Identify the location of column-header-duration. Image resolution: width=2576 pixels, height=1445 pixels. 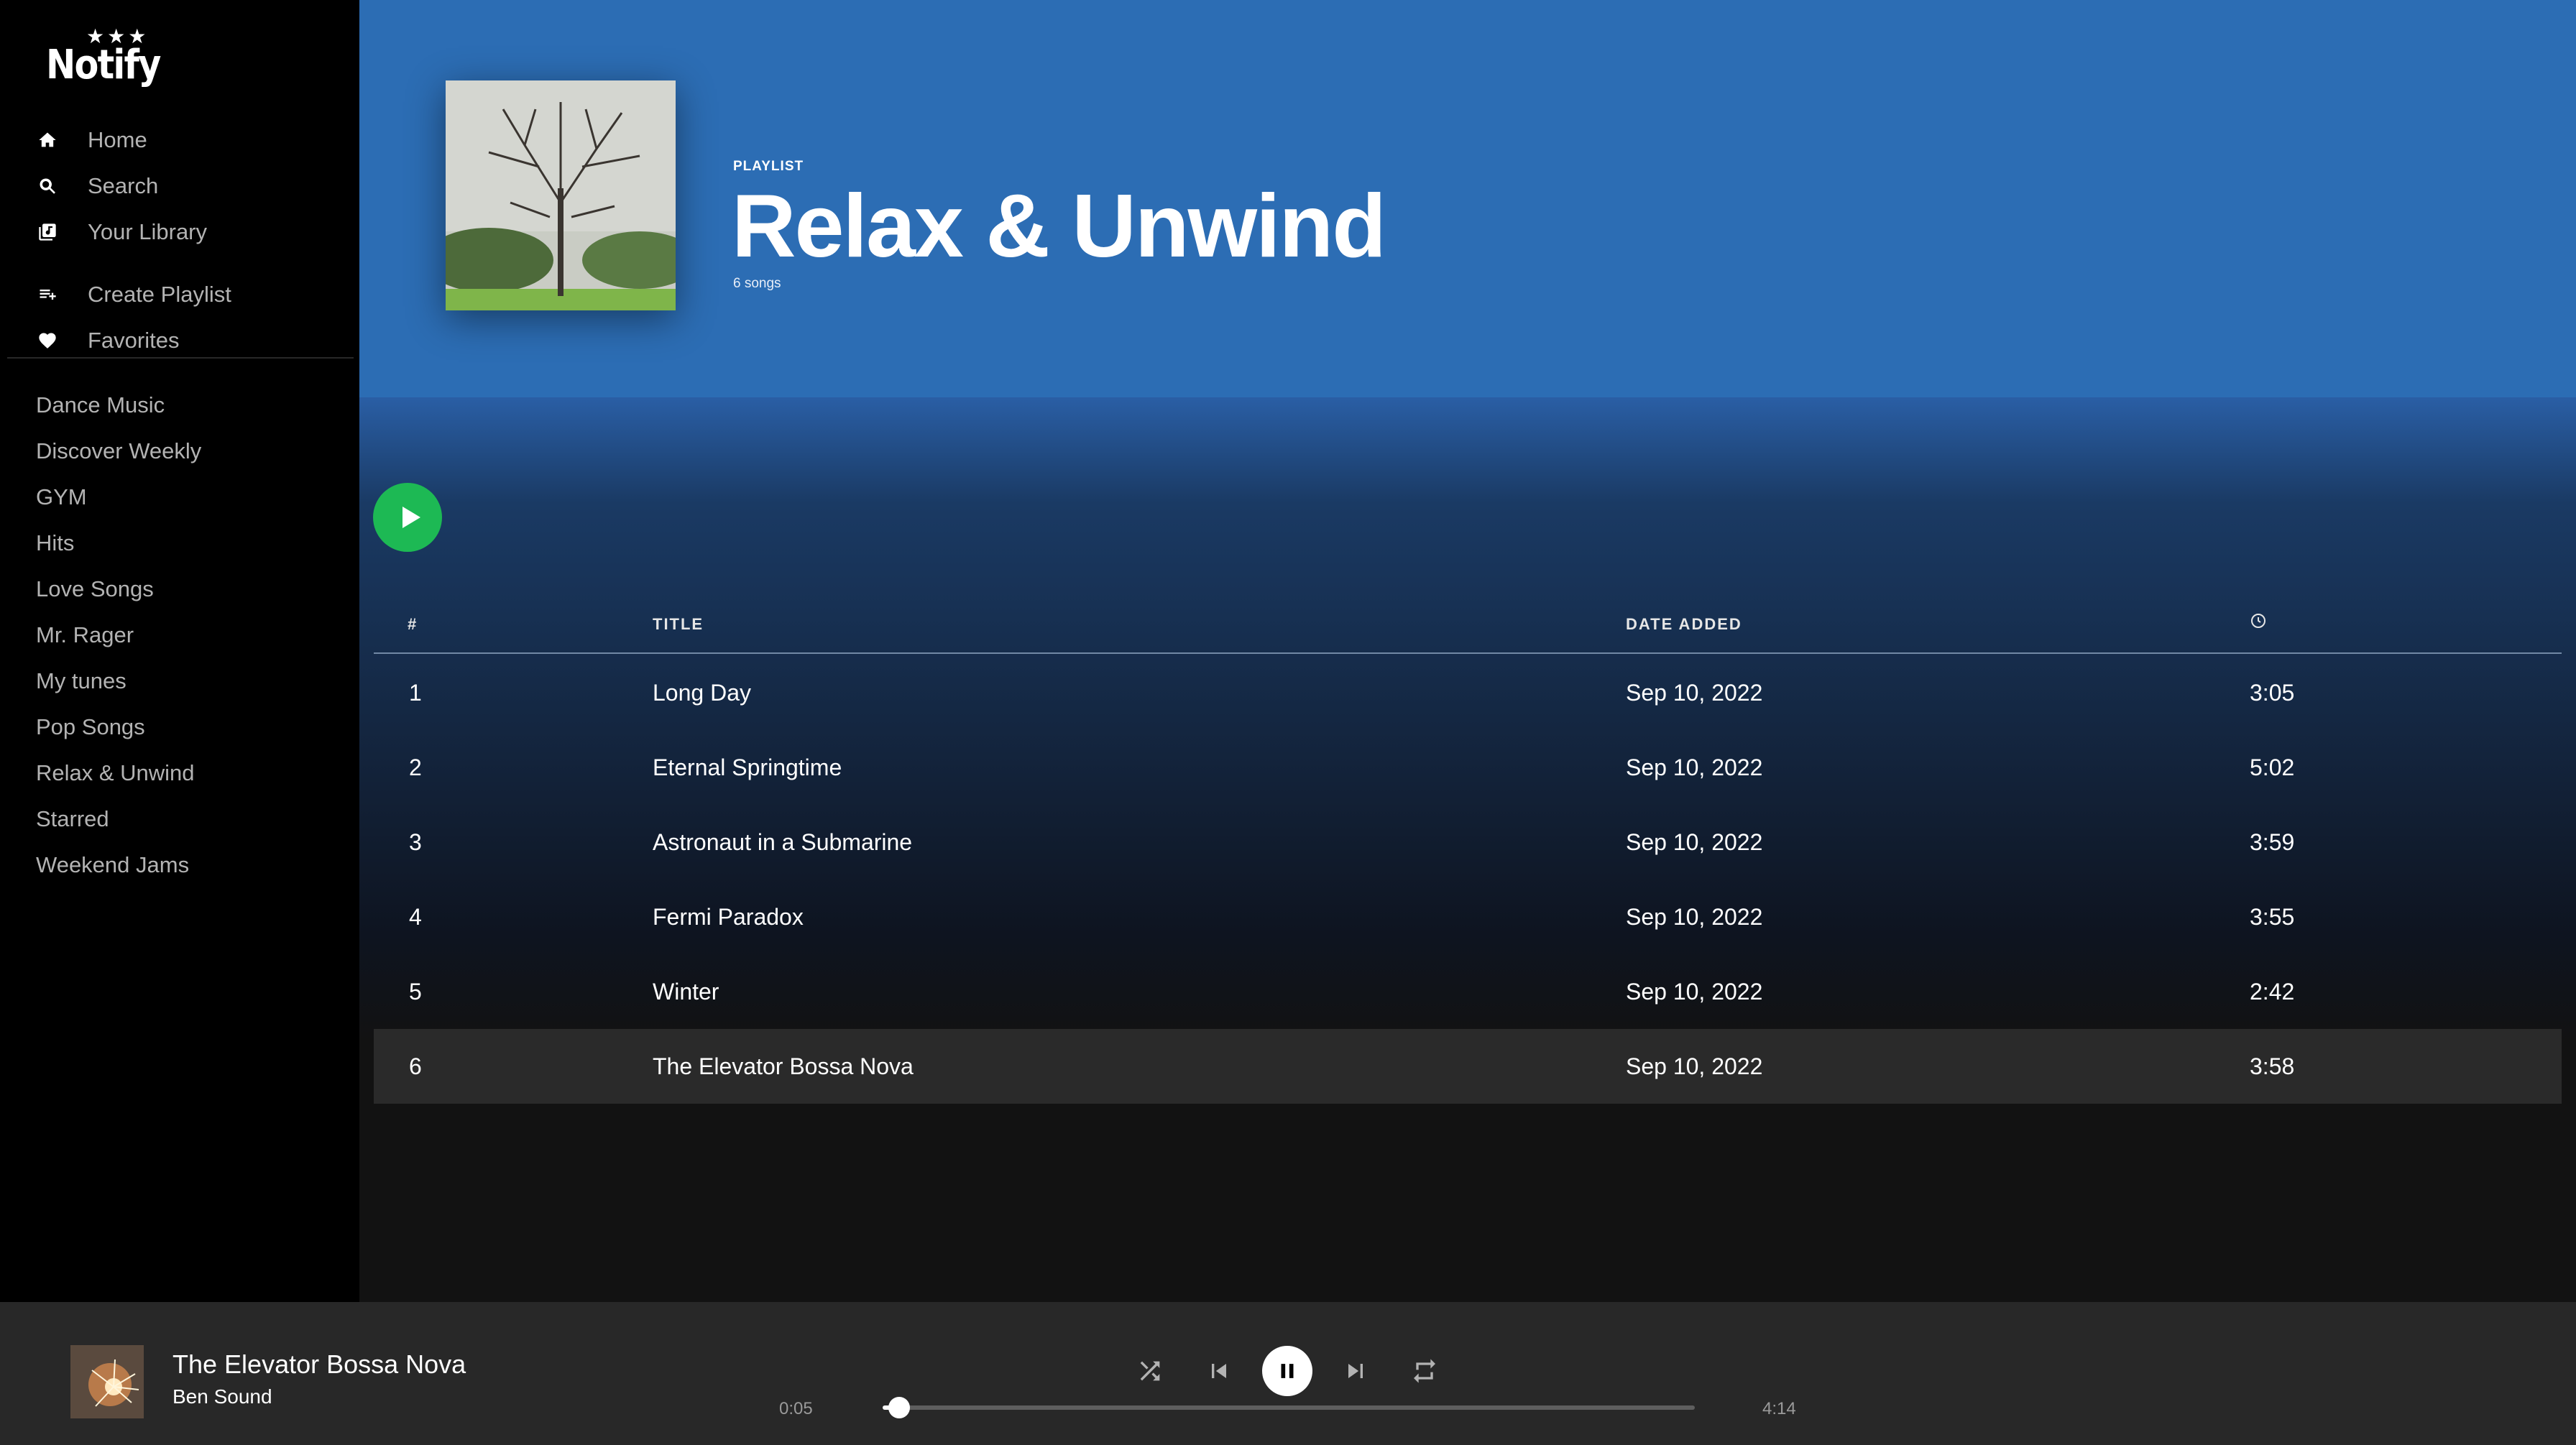
(2258, 623).